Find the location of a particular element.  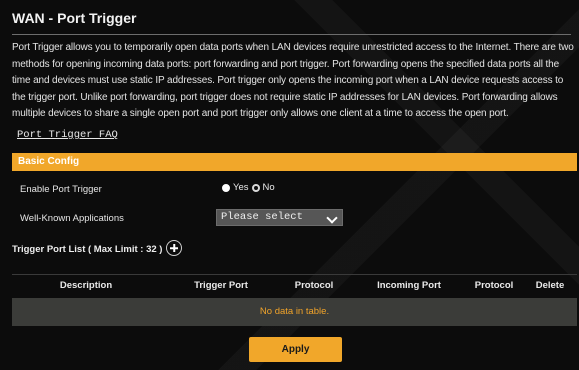

yes-label: Yes is located at coordinates (241, 187).